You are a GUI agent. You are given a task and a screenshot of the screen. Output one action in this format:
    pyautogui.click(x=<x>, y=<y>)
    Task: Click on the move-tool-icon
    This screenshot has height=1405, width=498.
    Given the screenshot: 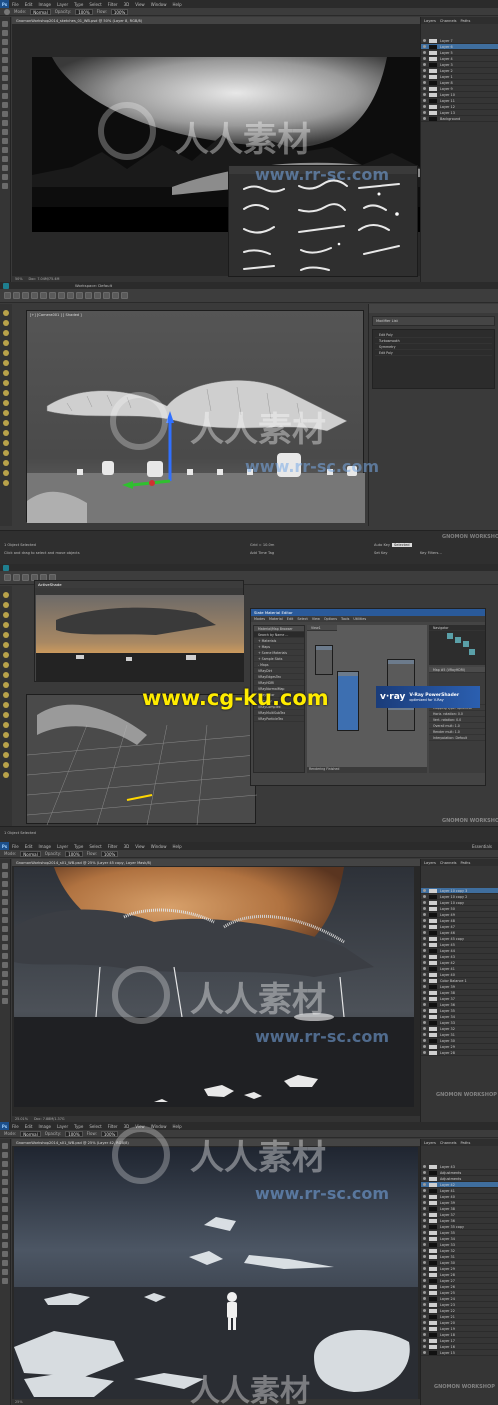 What is the action you would take?
    pyautogui.click(x=5, y=1146)
    